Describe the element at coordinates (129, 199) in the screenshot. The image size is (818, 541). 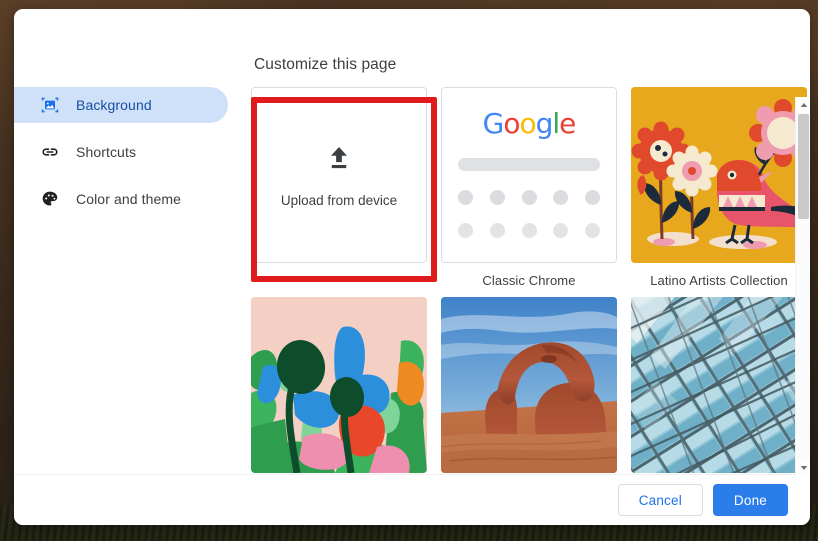
I see `sidebar-item-label: Color and theme` at that location.